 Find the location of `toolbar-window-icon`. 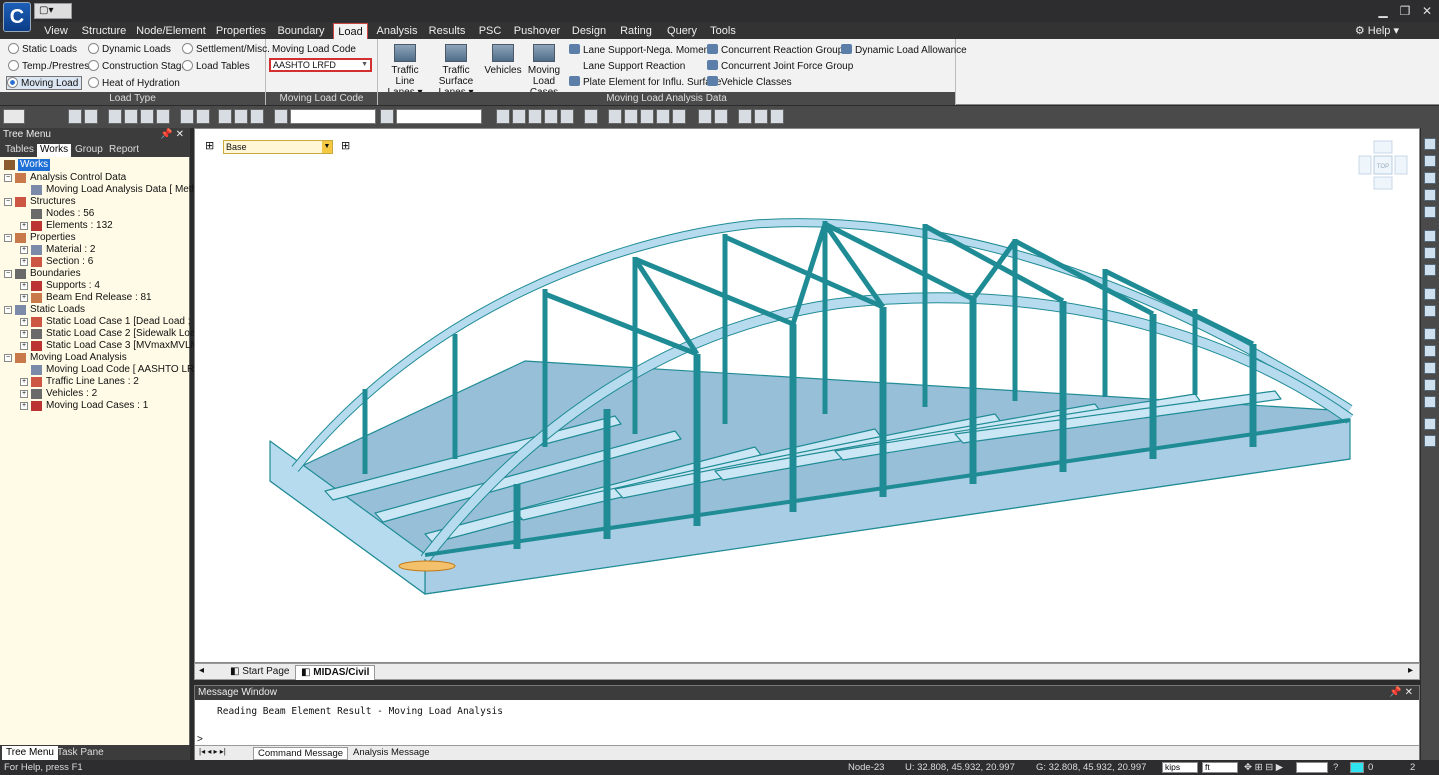

toolbar-window-icon is located at coordinates (91, 116).